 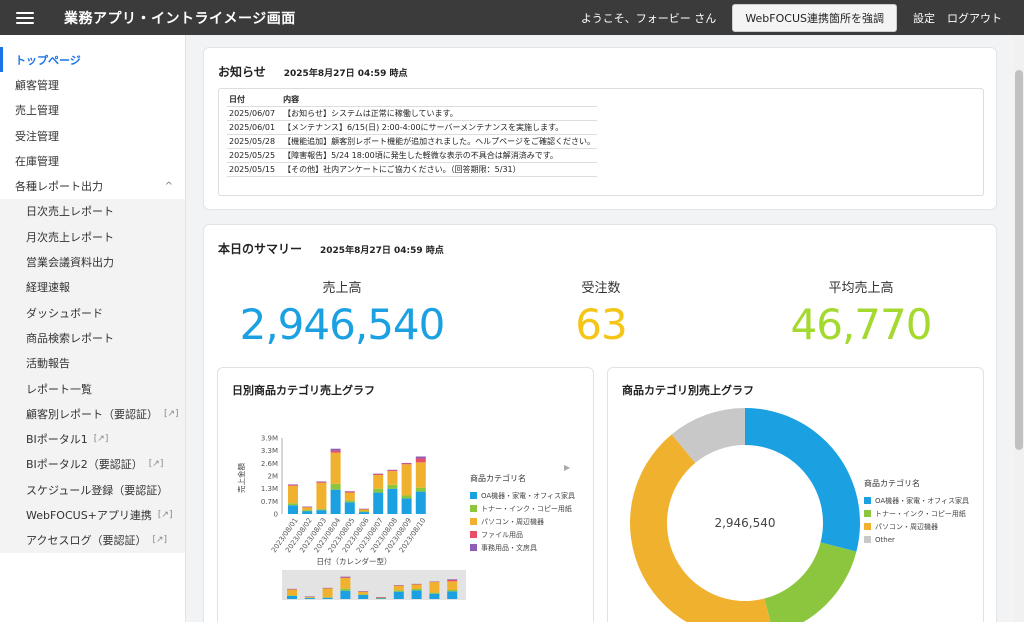 I want to click on legend-label: トナー・インク・コピー用紙, so click(x=526, y=508).